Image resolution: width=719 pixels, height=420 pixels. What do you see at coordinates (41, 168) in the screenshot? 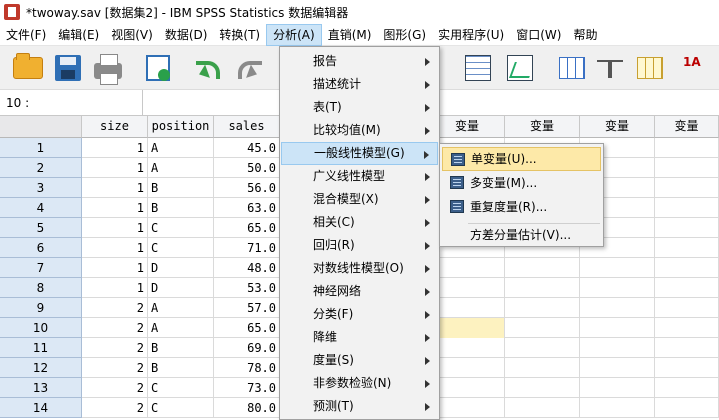
I see `row-number: 2` at bounding box center [41, 168].